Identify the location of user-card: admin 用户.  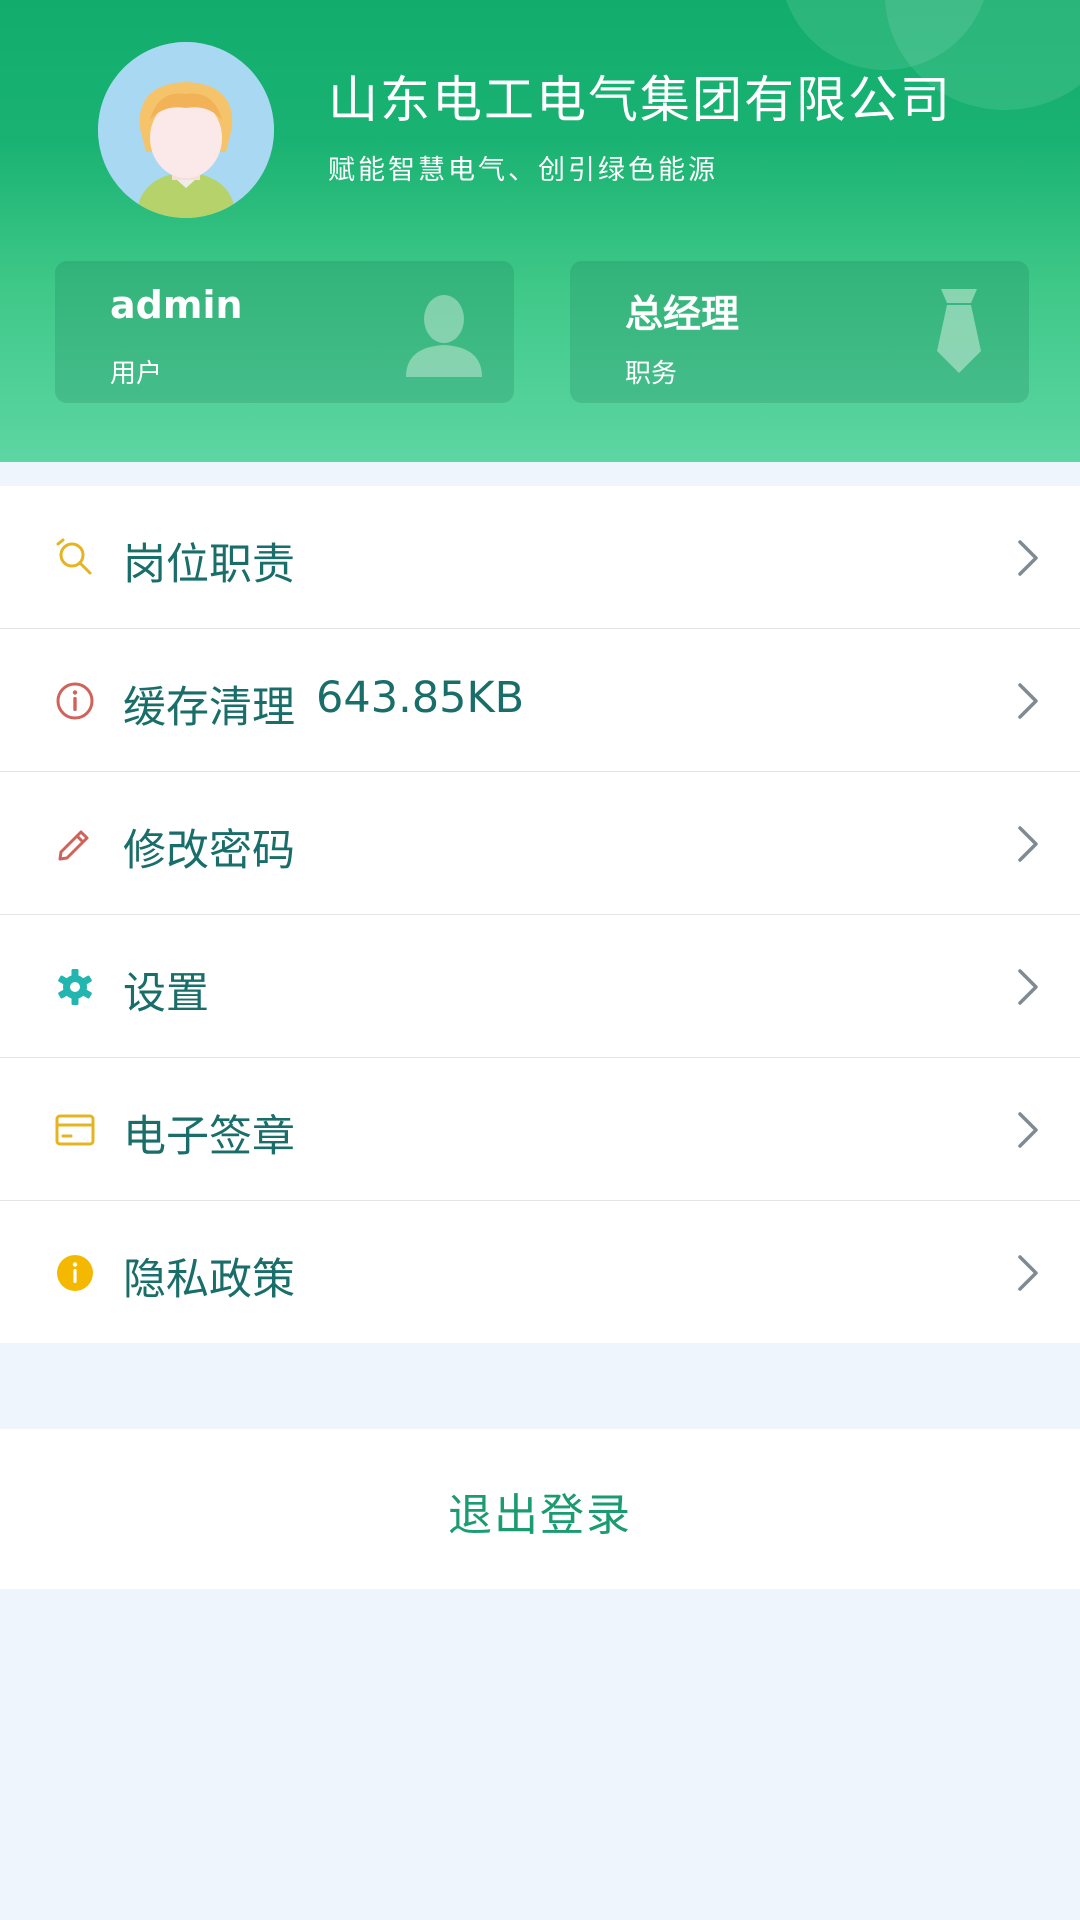
(284, 332).